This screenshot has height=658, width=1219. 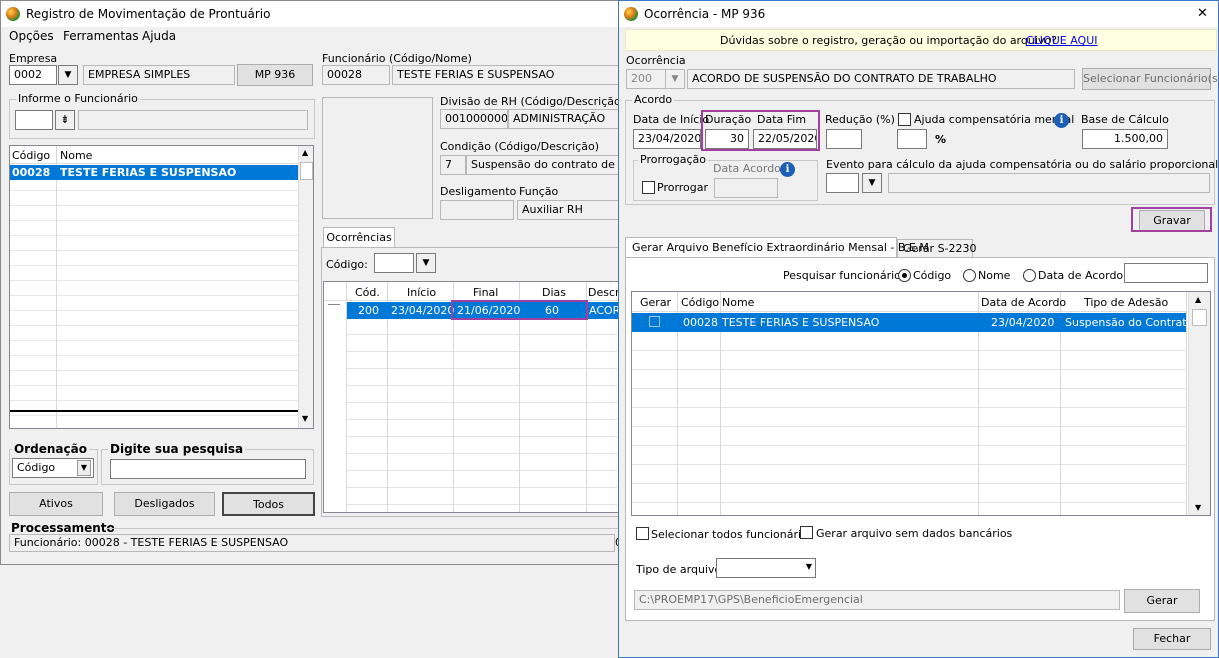 What do you see at coordinates (842, 183) in the screenshot?
I see `evento-code-field` at bounding box center [842, 183].